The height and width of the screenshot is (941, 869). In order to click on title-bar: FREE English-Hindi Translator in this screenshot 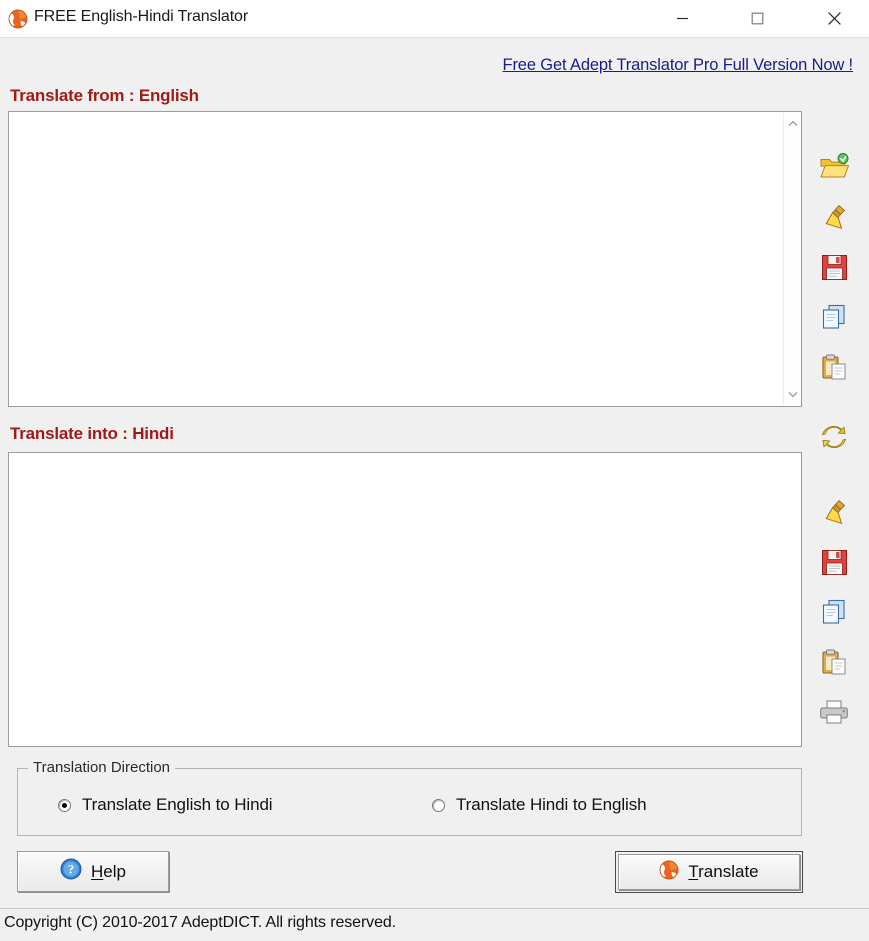, I will do `click(434, 19)`.